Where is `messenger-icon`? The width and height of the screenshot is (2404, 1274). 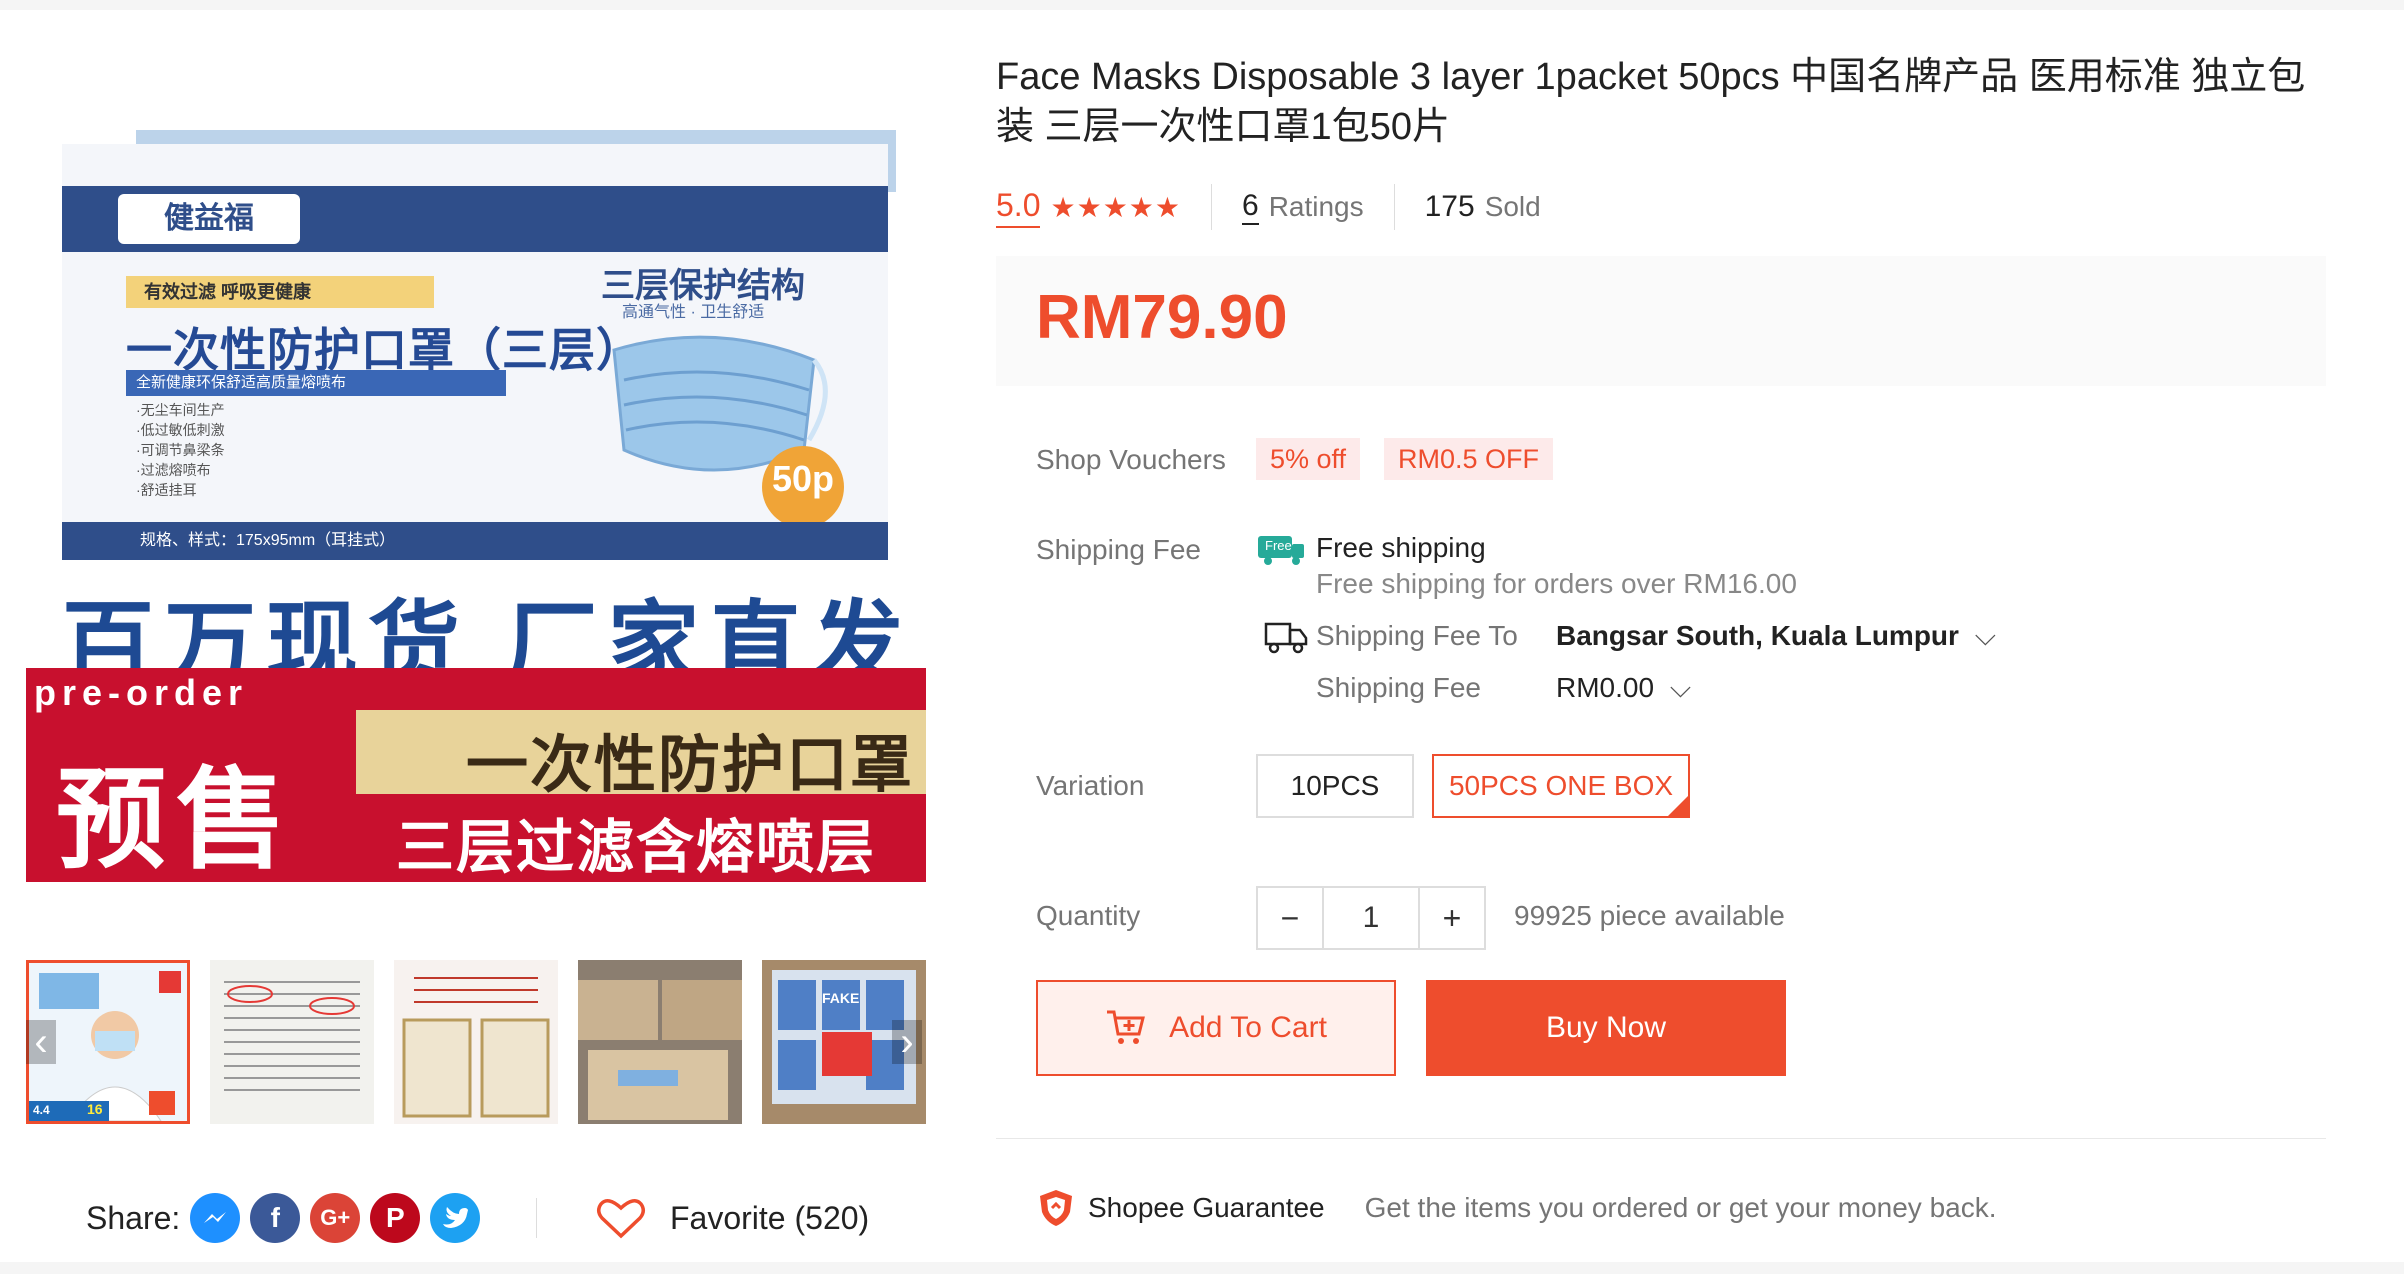 messenger-icon is located at coordinates (215, 1218).